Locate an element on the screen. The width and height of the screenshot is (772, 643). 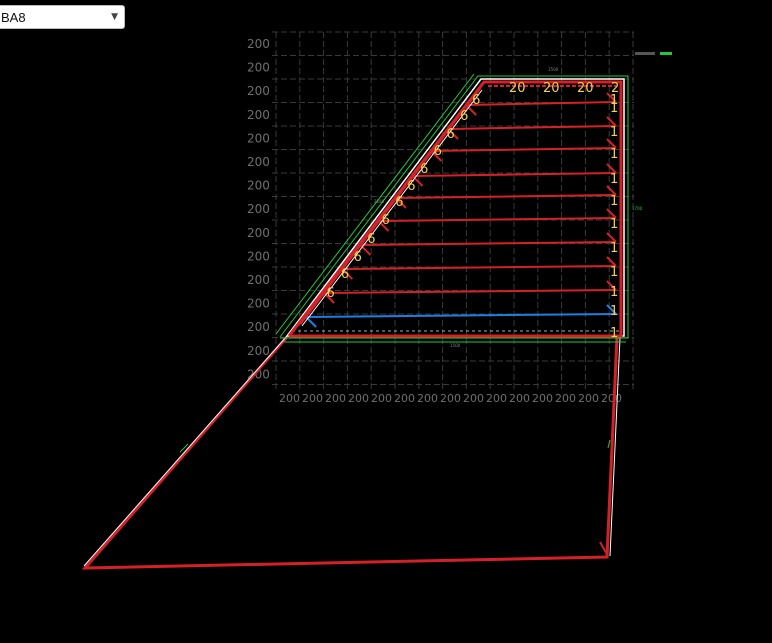
dimension-left is located at coordinates (375, 204).